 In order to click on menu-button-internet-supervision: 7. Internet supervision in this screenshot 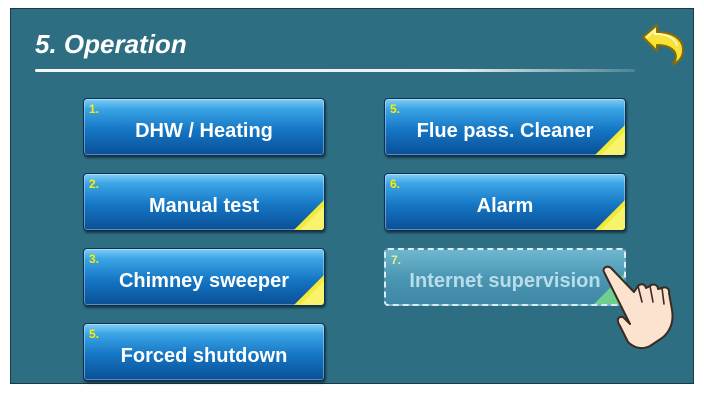, I will do `click(505, 277)`.